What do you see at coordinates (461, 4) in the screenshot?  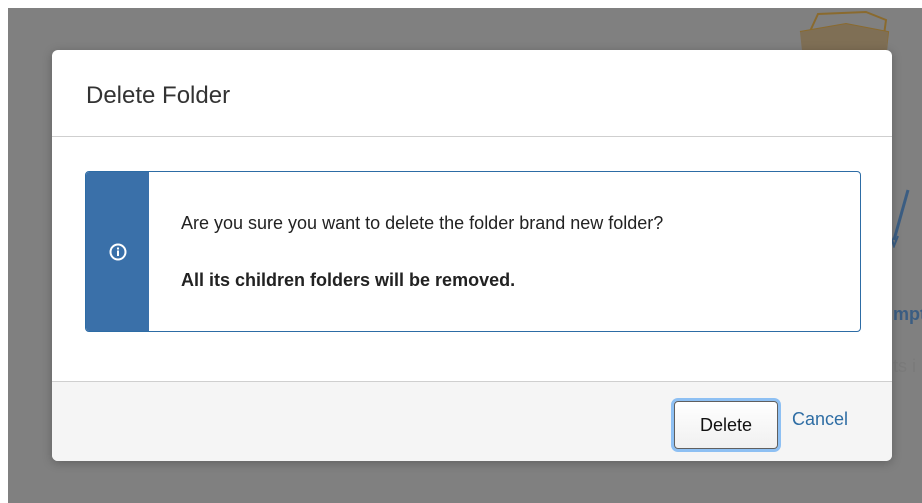 I see `page-top-edge` at bounding box center [461, 4].